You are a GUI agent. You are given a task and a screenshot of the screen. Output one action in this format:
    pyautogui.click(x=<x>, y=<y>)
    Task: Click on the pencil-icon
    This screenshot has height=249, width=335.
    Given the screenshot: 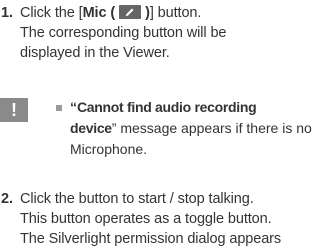 What is the action you would take?
    pyautogui.click(x=129, y=12)
    